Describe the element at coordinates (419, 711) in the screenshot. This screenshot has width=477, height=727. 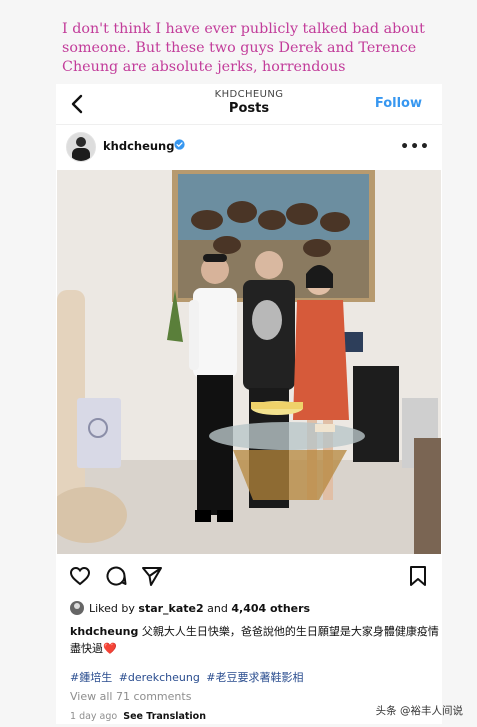
I see `watermark: 头条 @裕丰人间说` at that location.